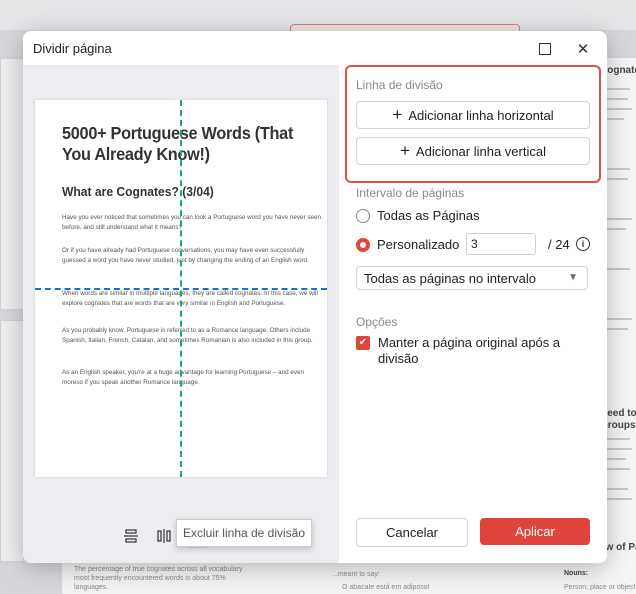 Image resolution: width=636 pixels, height=594 pixels. I want to click on close-icon: ✕, so click(583, 49).